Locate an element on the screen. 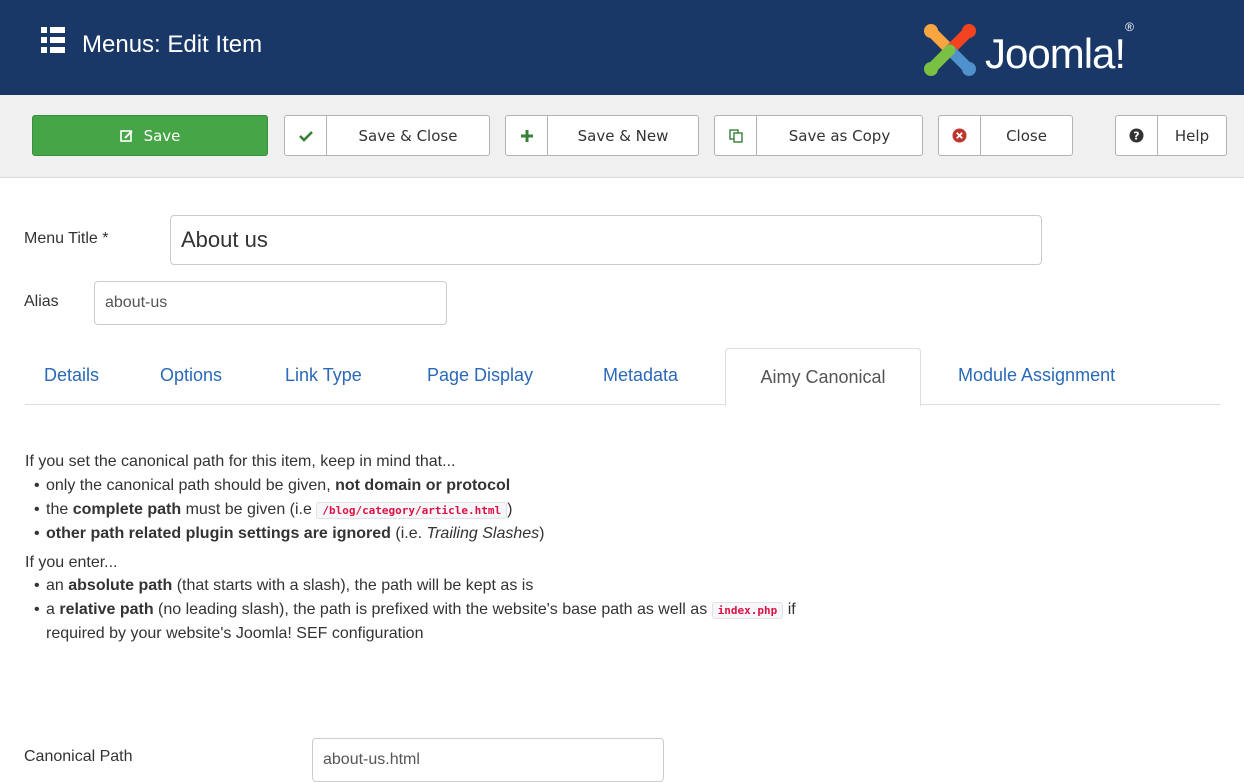 This screenshot has height=782, width=1244. page-title: Menus: Edit Item is located at coordinates (172, 44).